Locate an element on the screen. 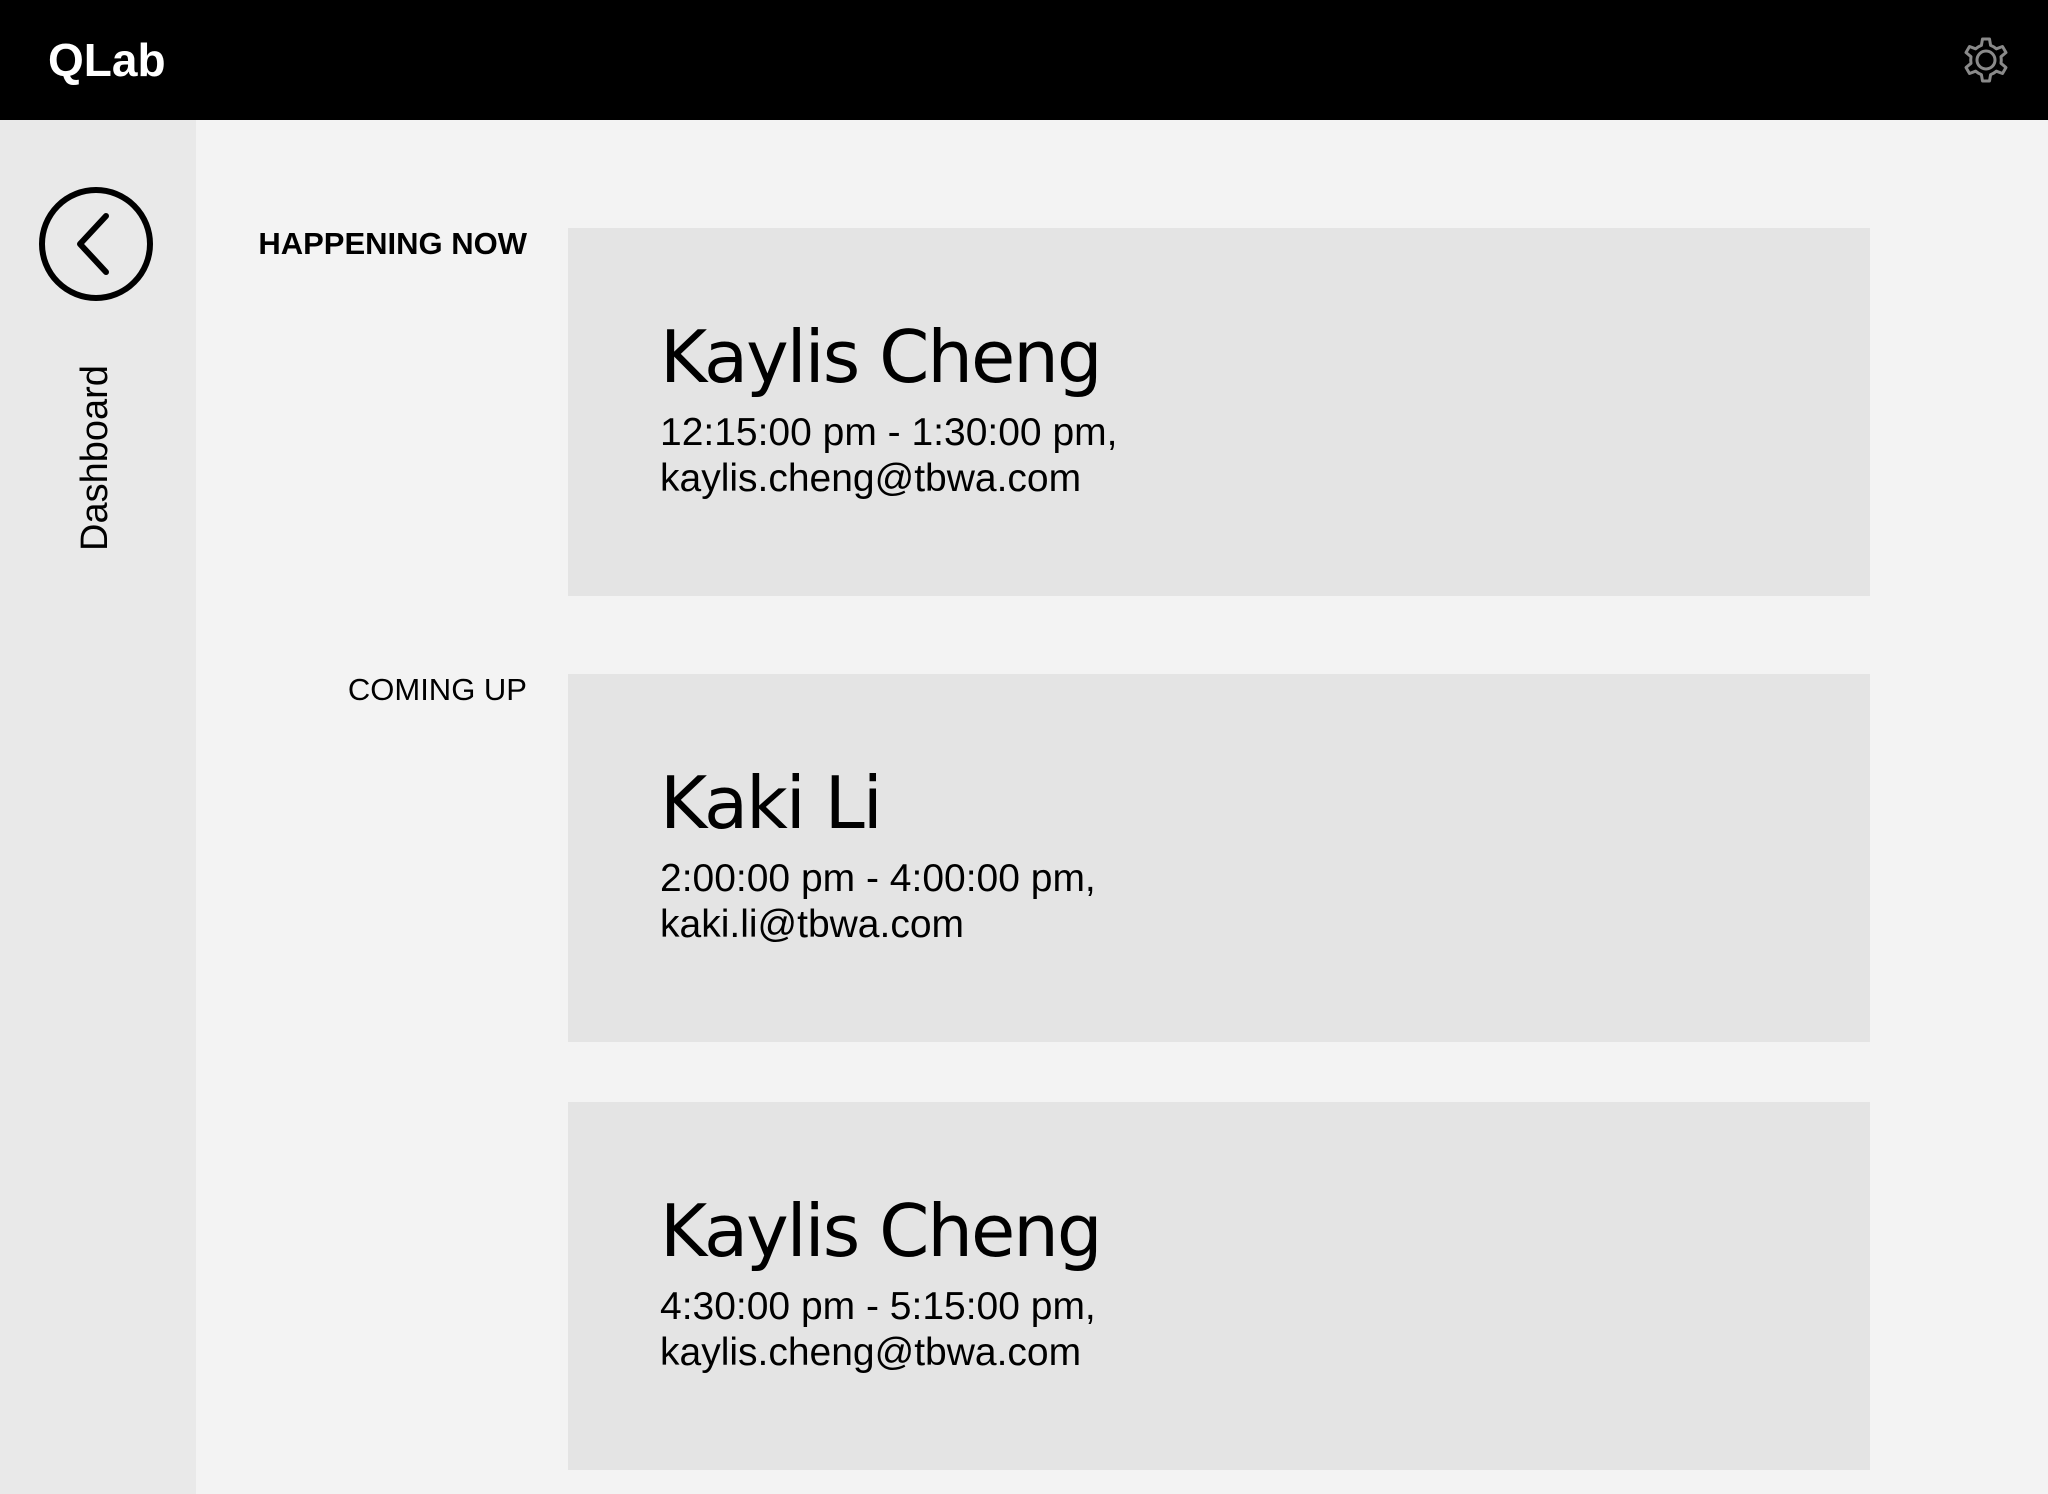 This screenshot has height=1494, width=2048. sidebar-label-dashboard: Dashboard is located at coordinates (95, 458).